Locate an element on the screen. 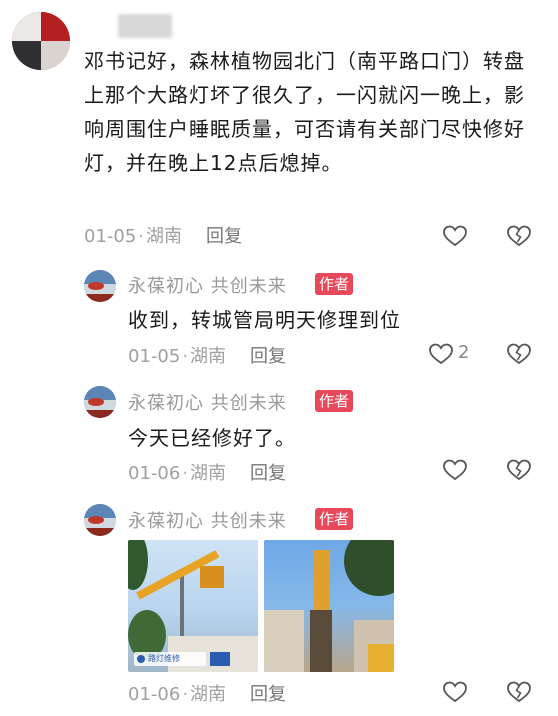 This screenshot has height=716, width=558. repair-photo is located at coordinates (329, 606).